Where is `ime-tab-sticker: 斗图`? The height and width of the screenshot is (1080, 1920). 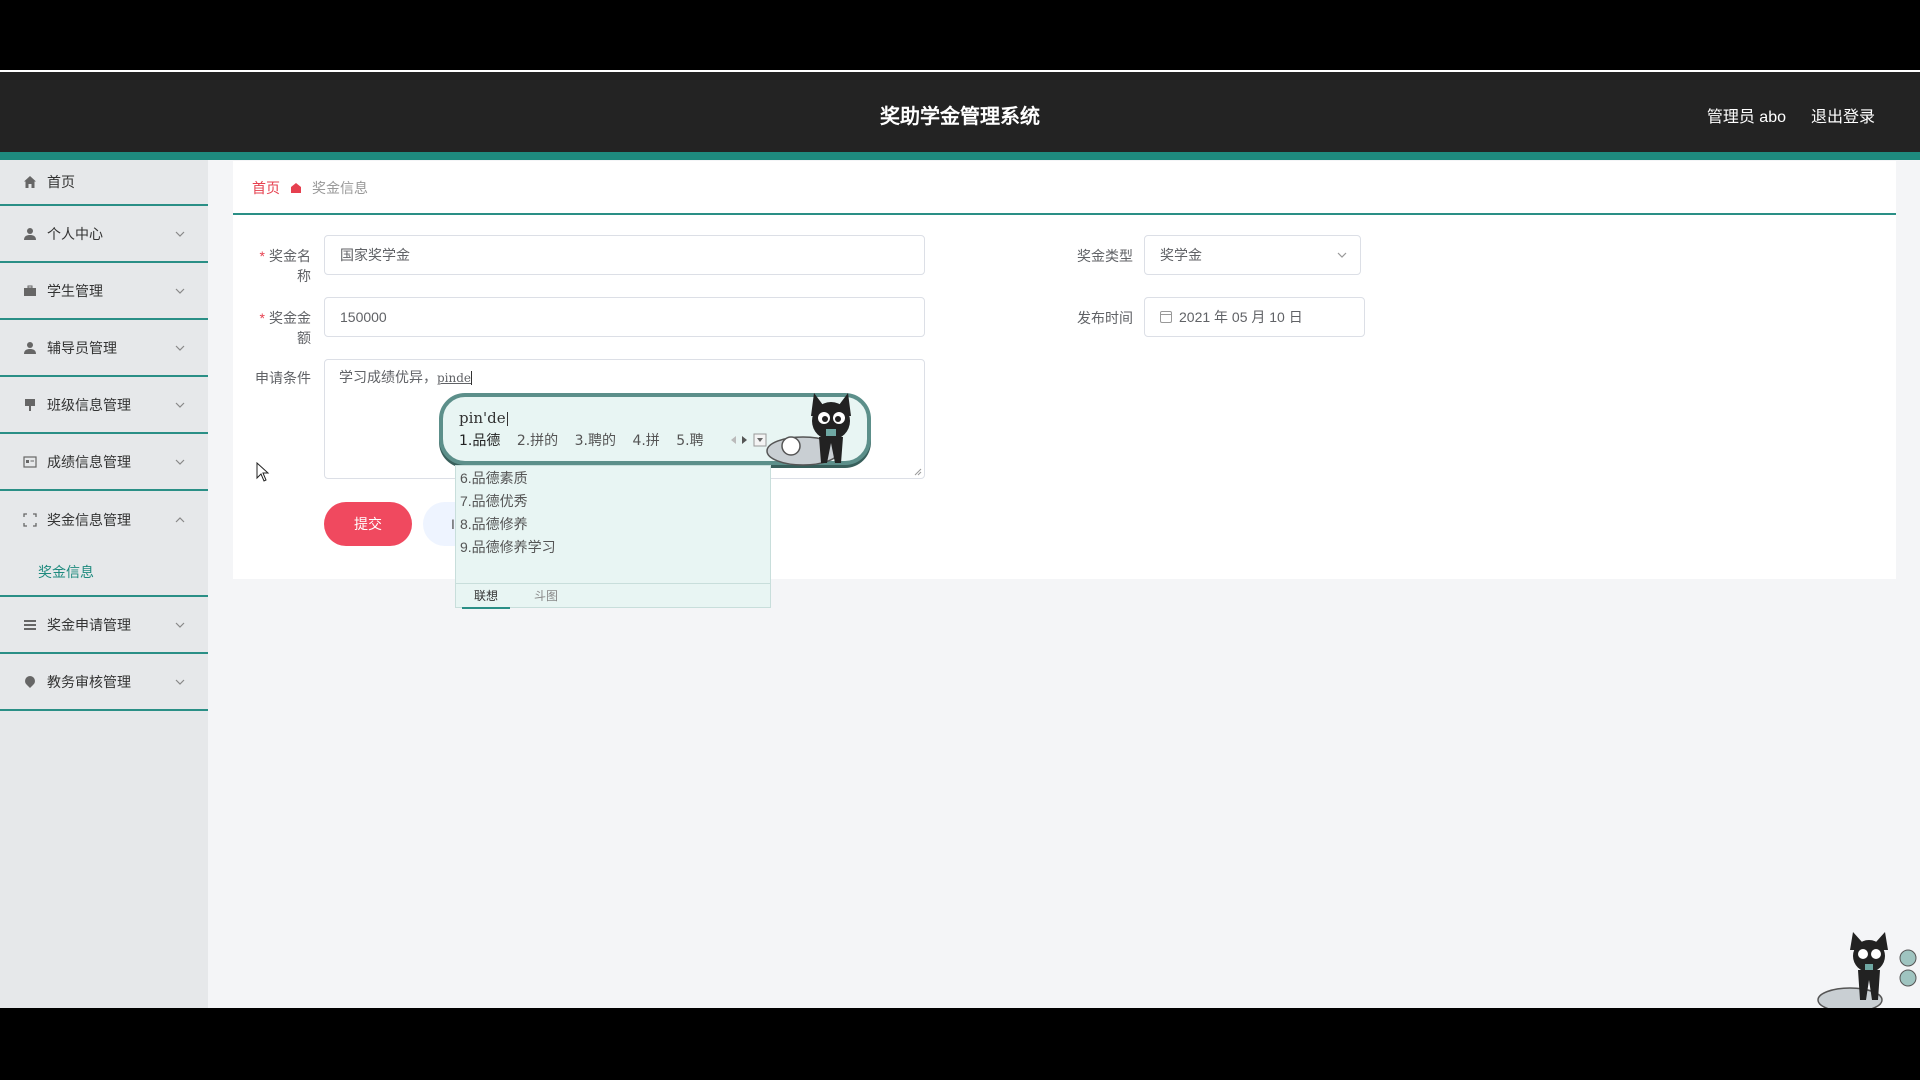 ime-tab-sticker: 斗图 is located at coordinates (546, 595).